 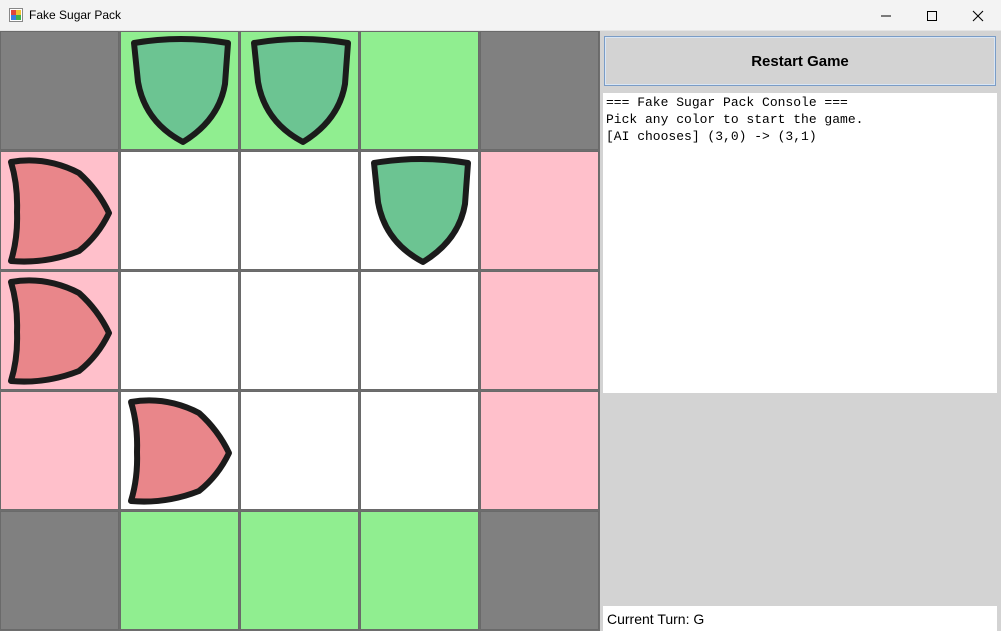 I want to click on console-line: [AI chooses] (3,0) -> (3,1), so click(x=711, y=136).